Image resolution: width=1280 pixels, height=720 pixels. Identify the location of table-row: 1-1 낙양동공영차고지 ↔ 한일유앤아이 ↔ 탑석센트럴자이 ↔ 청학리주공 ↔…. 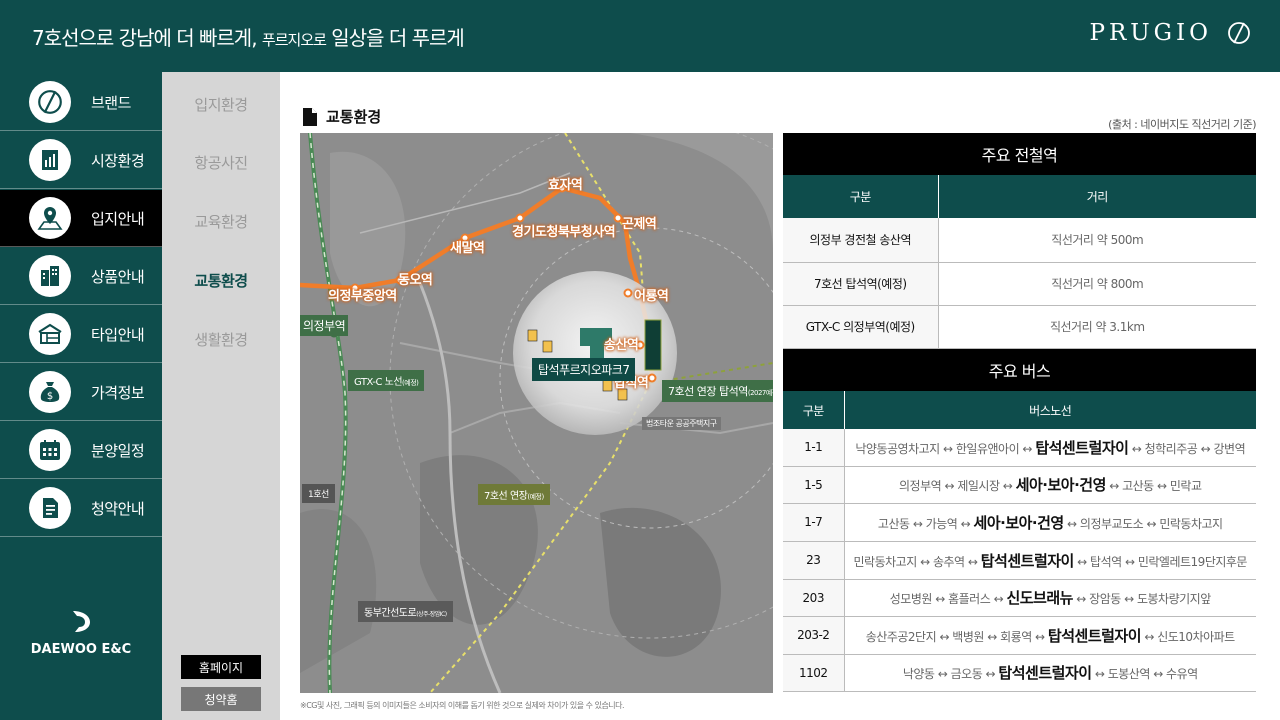
(1019, 448).